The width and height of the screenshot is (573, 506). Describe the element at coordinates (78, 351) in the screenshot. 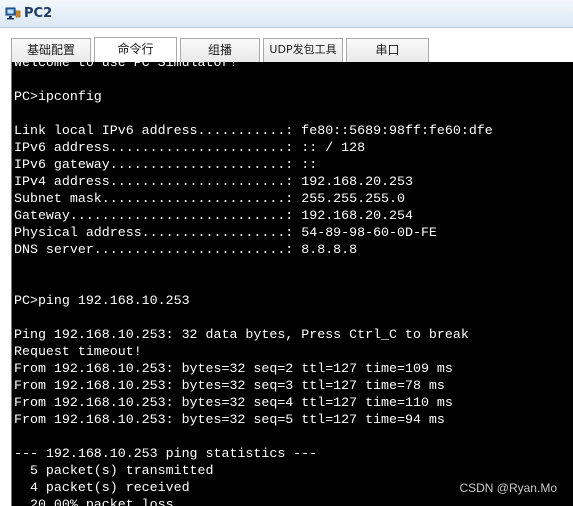

I see `console-line: Request timeout!` at that location.